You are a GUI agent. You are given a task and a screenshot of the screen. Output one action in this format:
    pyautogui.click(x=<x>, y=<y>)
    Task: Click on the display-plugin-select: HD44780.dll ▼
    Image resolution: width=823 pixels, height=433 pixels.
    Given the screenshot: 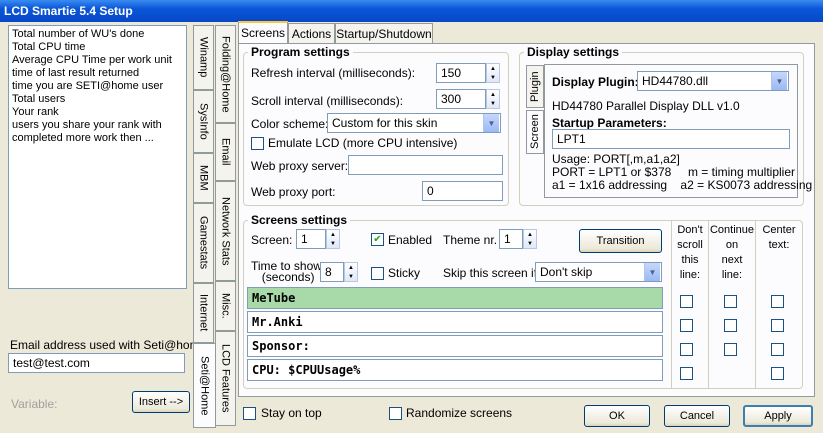 What is the action you would take?
    pyautogui.click(x=713, y=81)
    